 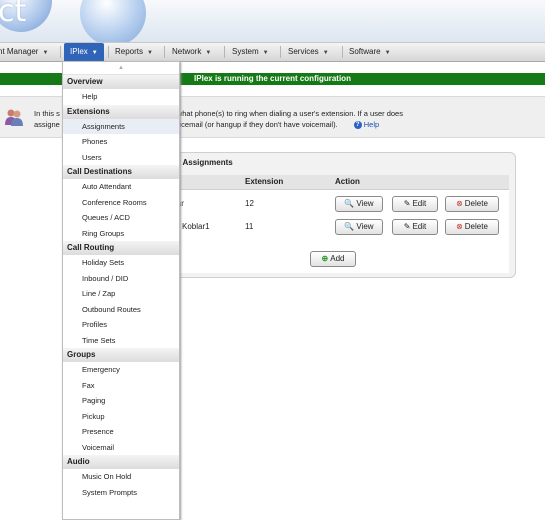 What do you see at coordinates (121, 310) in the screenshot?
I see `menu-item-outbound-routes: Outbound Routes` at bounding box center [121, 310].